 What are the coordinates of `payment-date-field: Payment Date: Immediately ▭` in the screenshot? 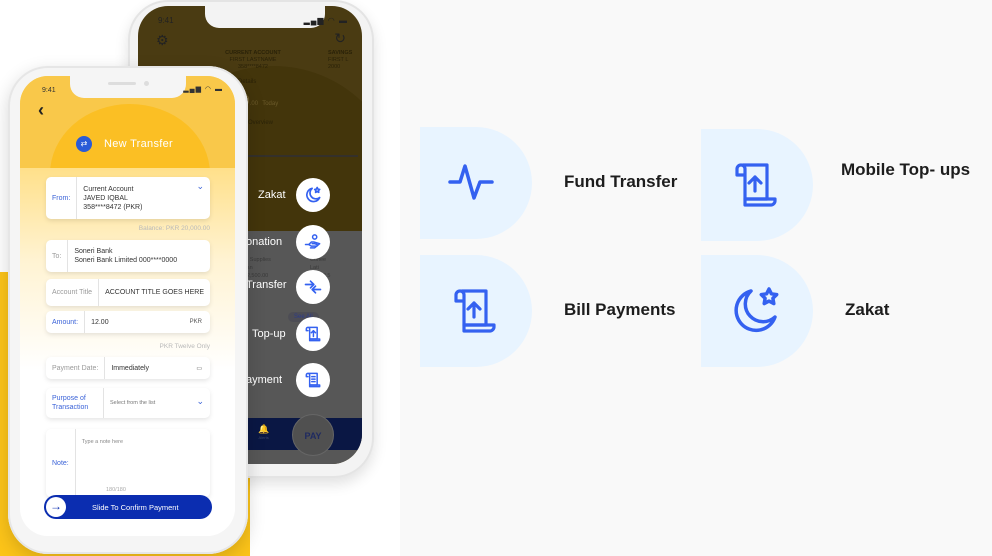 It's located at (128, 368).